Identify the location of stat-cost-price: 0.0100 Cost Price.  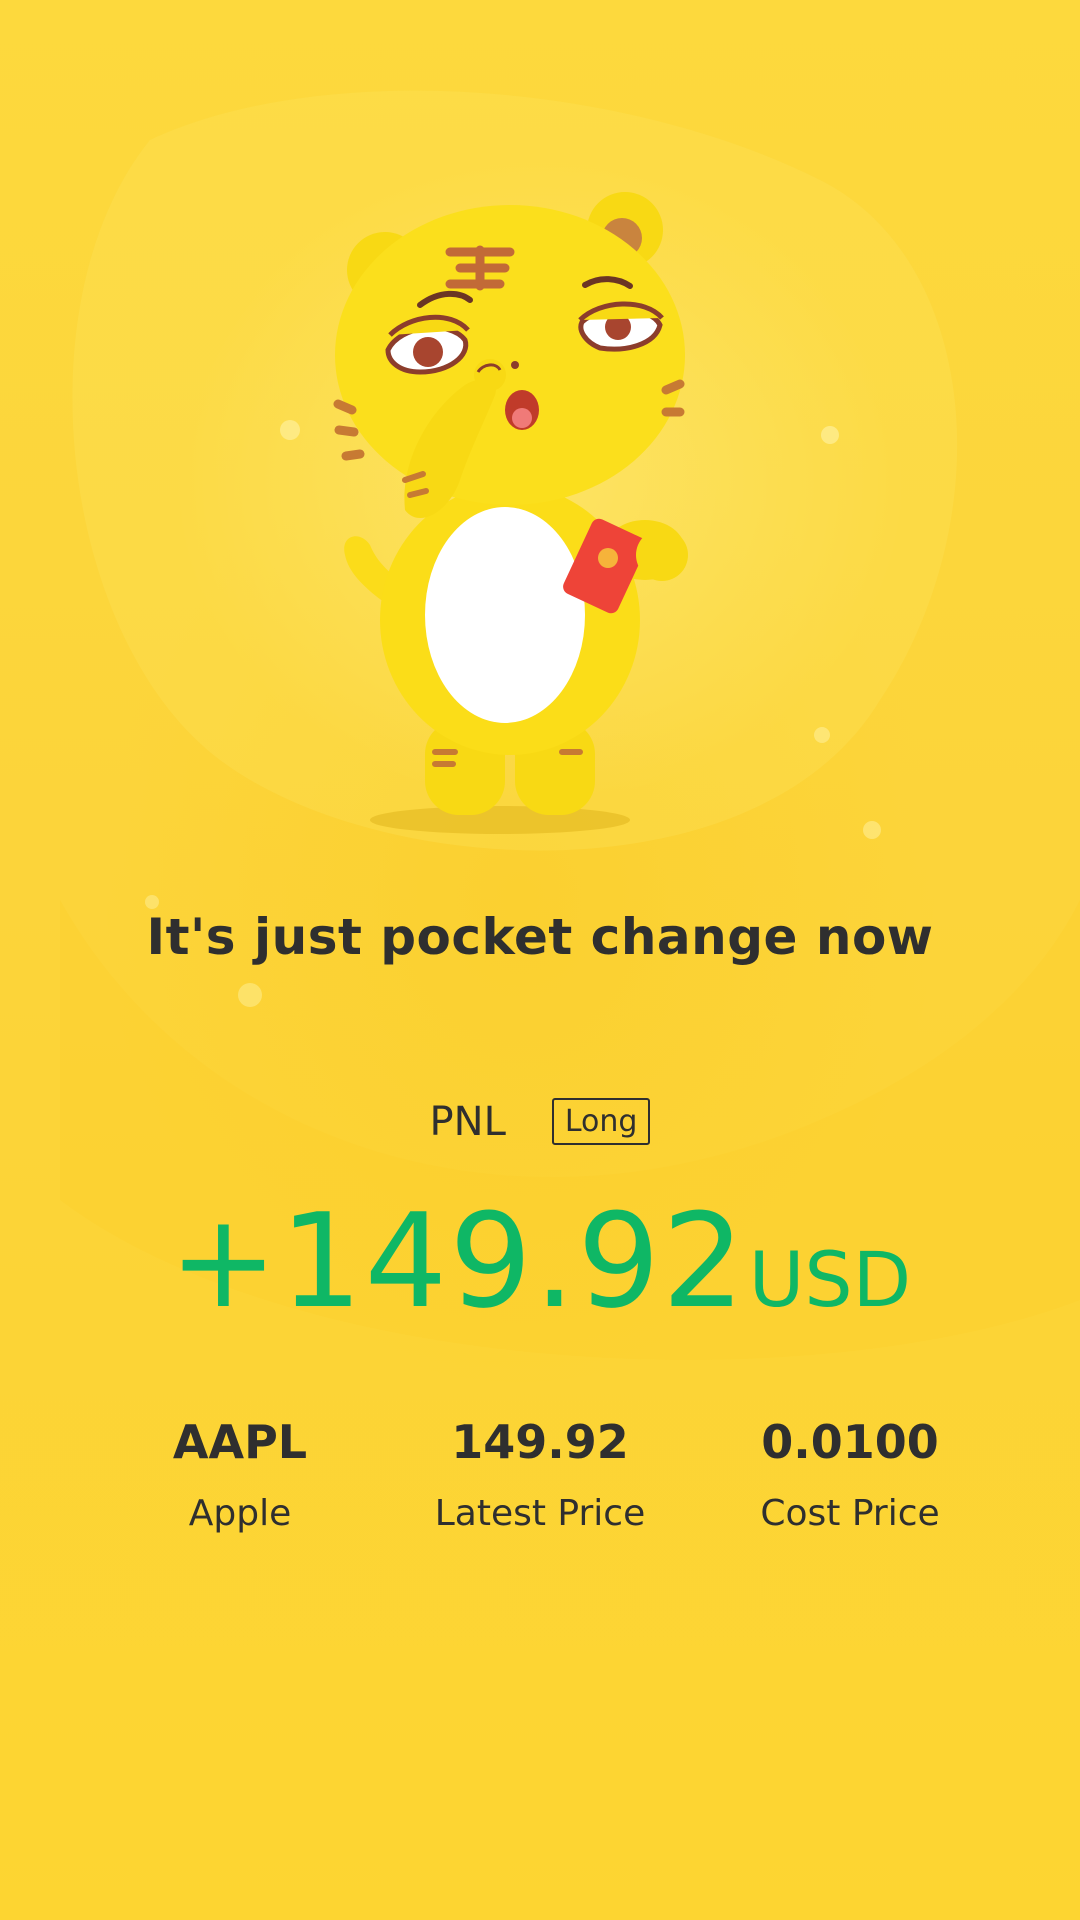
(850, 1474).